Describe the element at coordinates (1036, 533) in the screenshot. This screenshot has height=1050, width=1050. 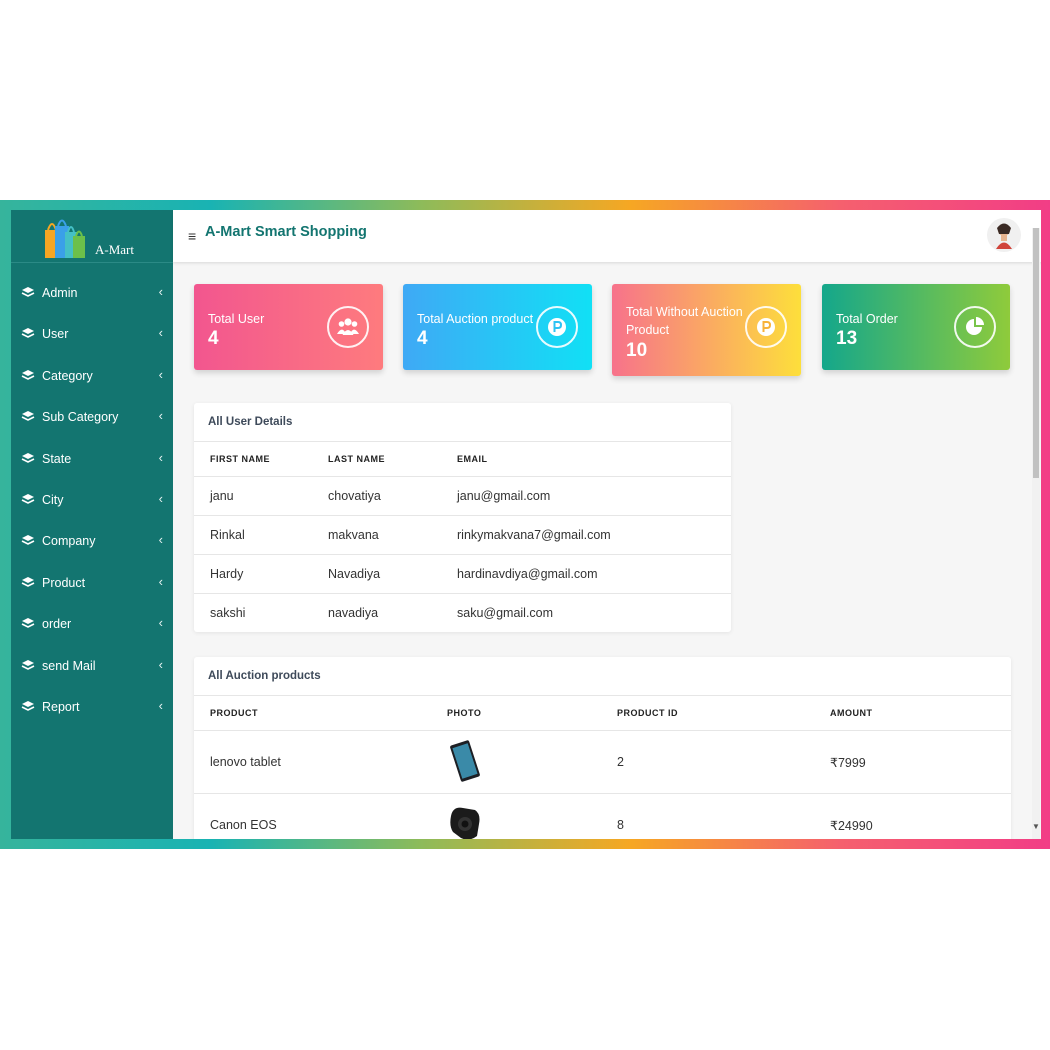
I see `scrollbar` at that location.